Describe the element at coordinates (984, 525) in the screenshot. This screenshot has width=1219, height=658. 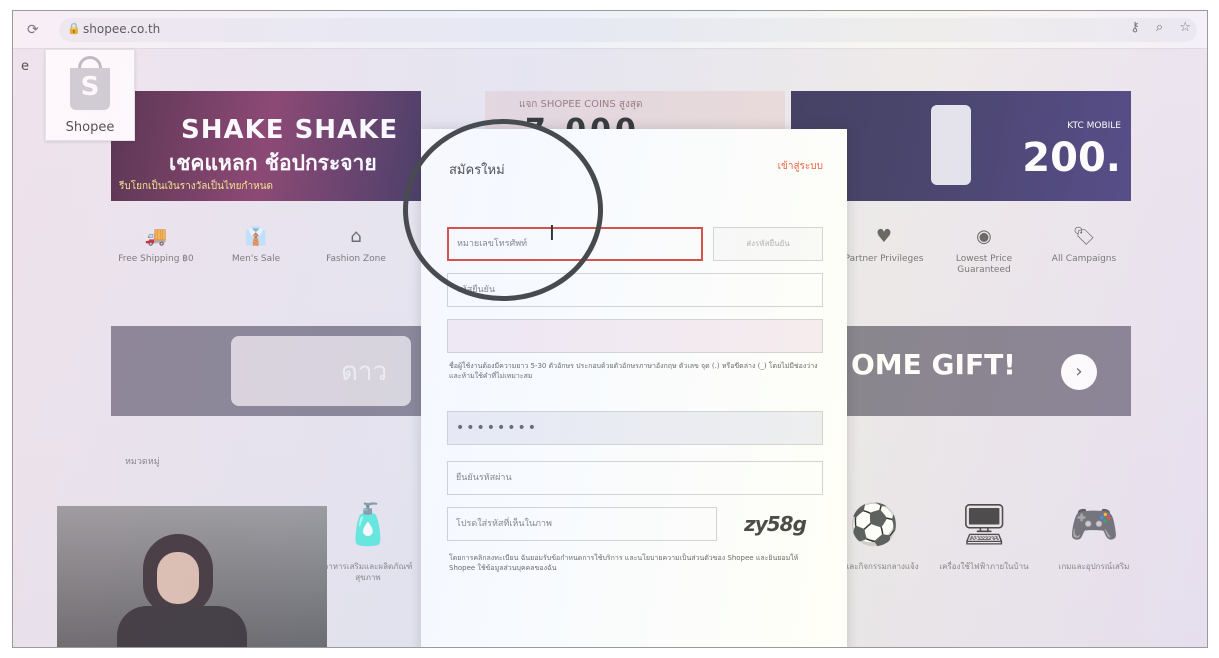
I see `monitor-icon: 🖥` at that location.